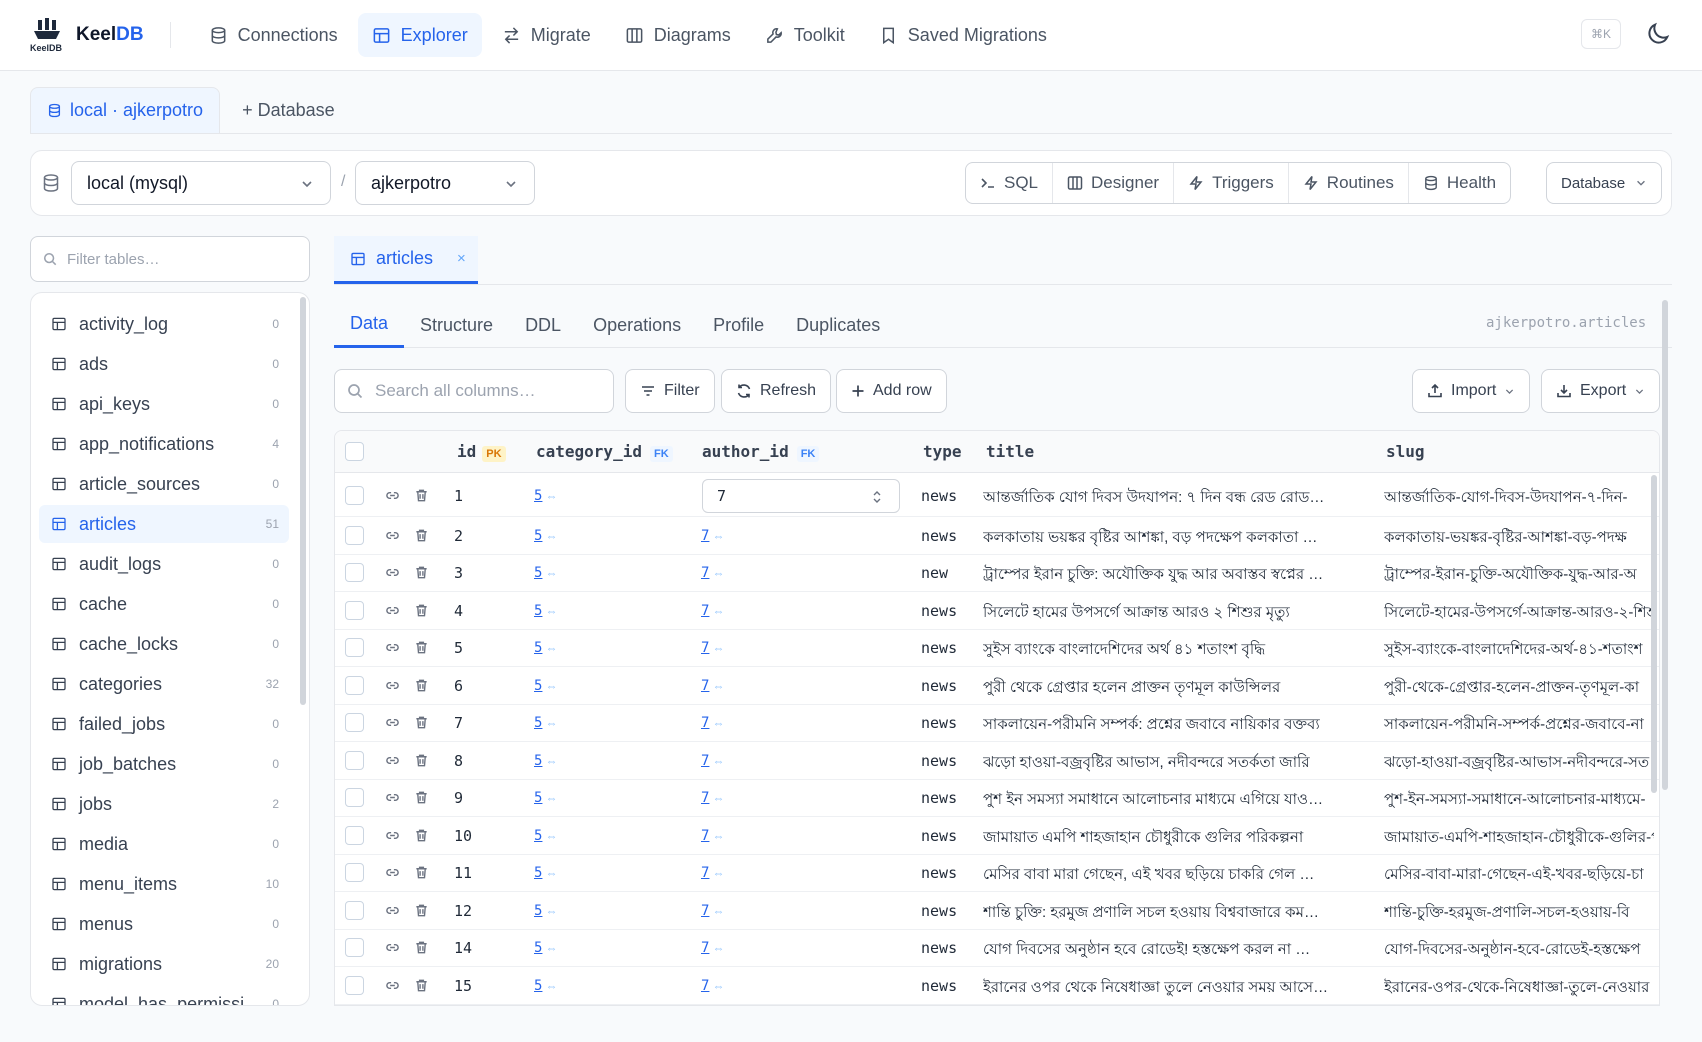 This screenshot has height=1042, width=1702. Describe the element at coordinates (164, 524) in the screenshot. I see `table-item-articles: articles 51` at that location.